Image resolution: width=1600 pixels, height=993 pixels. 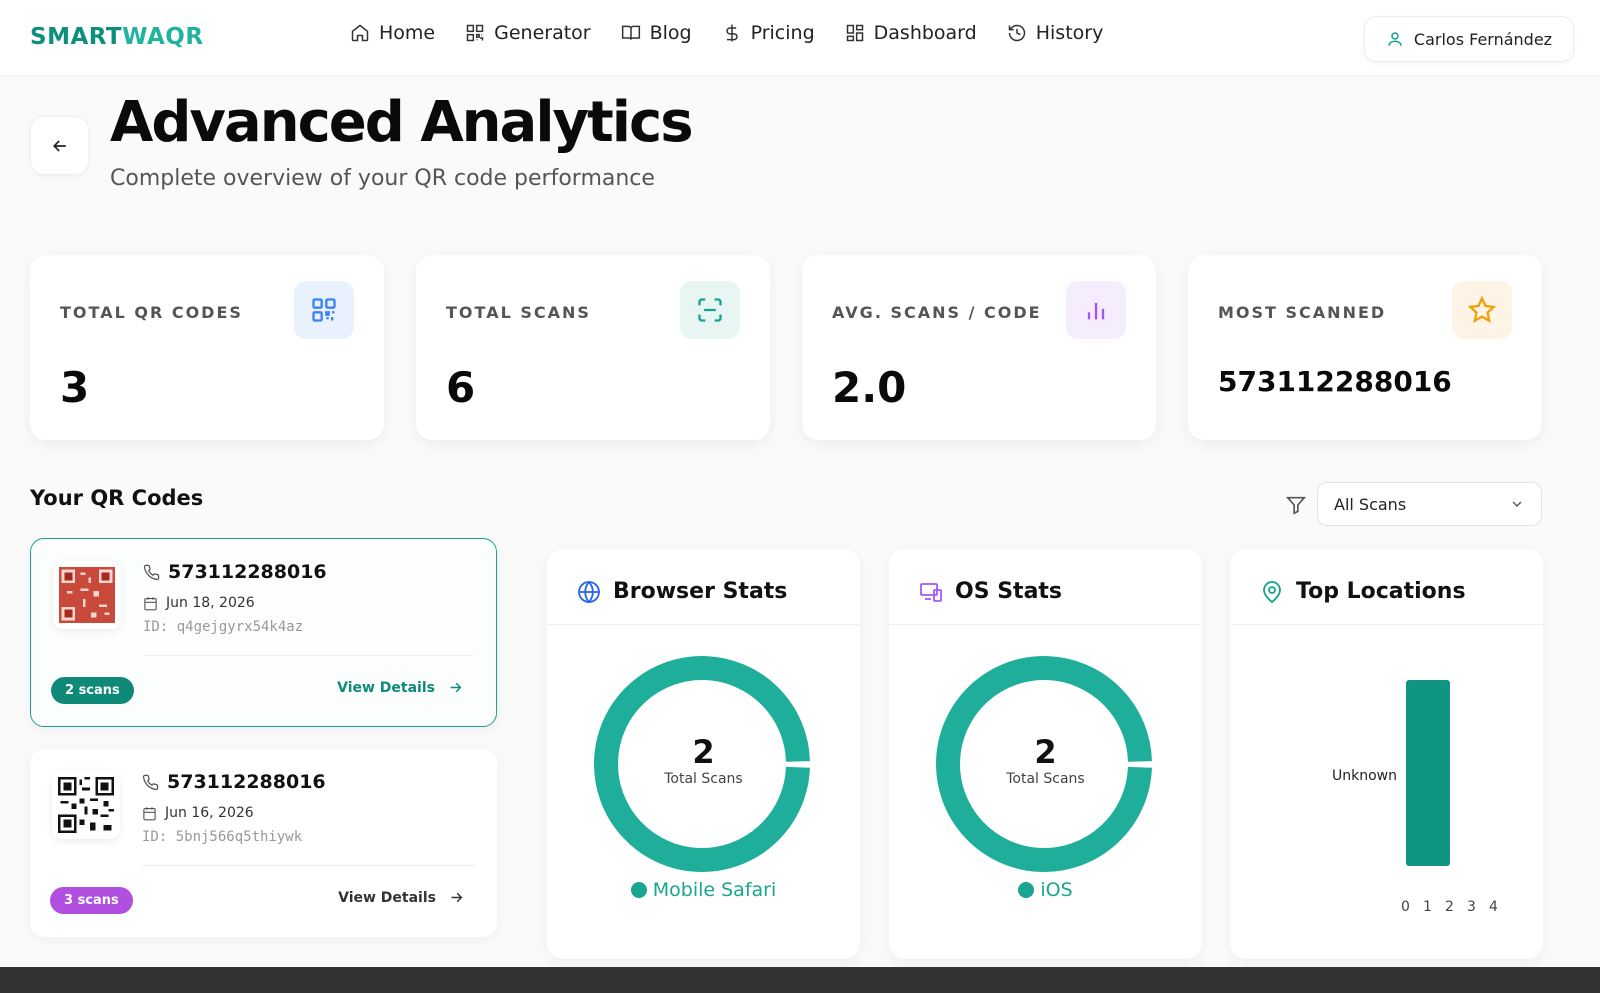 What do you see at coordinates (1386, 754) in the screenshot?
I see `top-locations-panel: Top Locations Unknown 0 1 2 3 4` at bounding box center [1386, 754].